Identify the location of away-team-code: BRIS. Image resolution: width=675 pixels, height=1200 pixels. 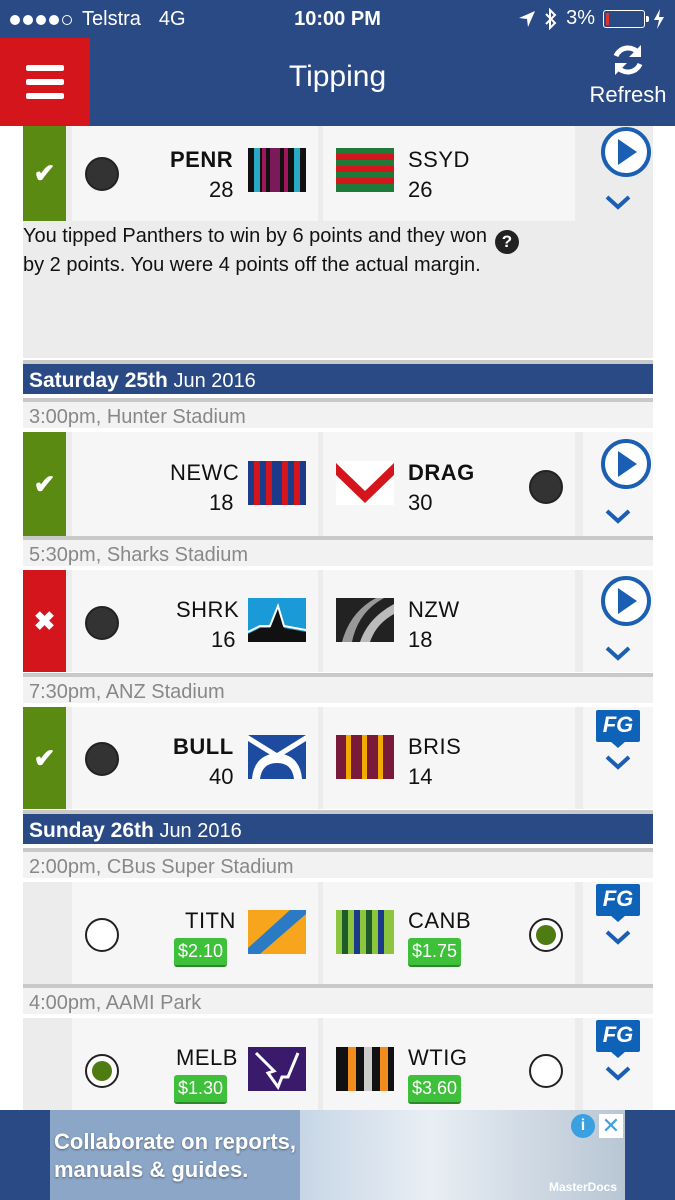
(435, 746).